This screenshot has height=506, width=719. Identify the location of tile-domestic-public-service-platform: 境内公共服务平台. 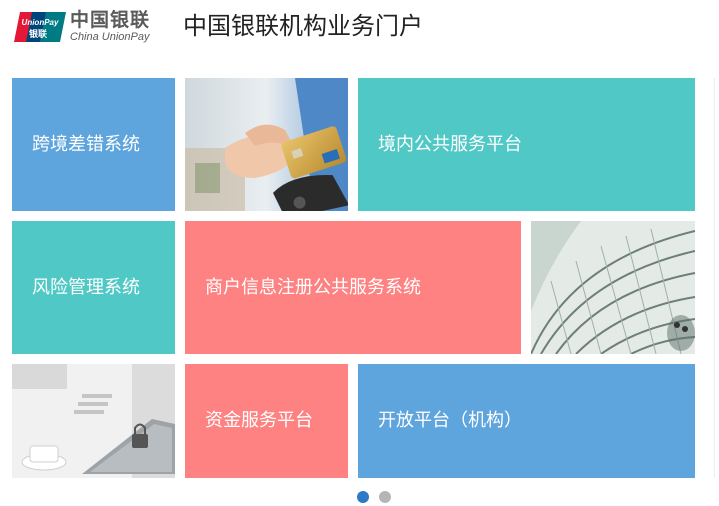
(526, 144).